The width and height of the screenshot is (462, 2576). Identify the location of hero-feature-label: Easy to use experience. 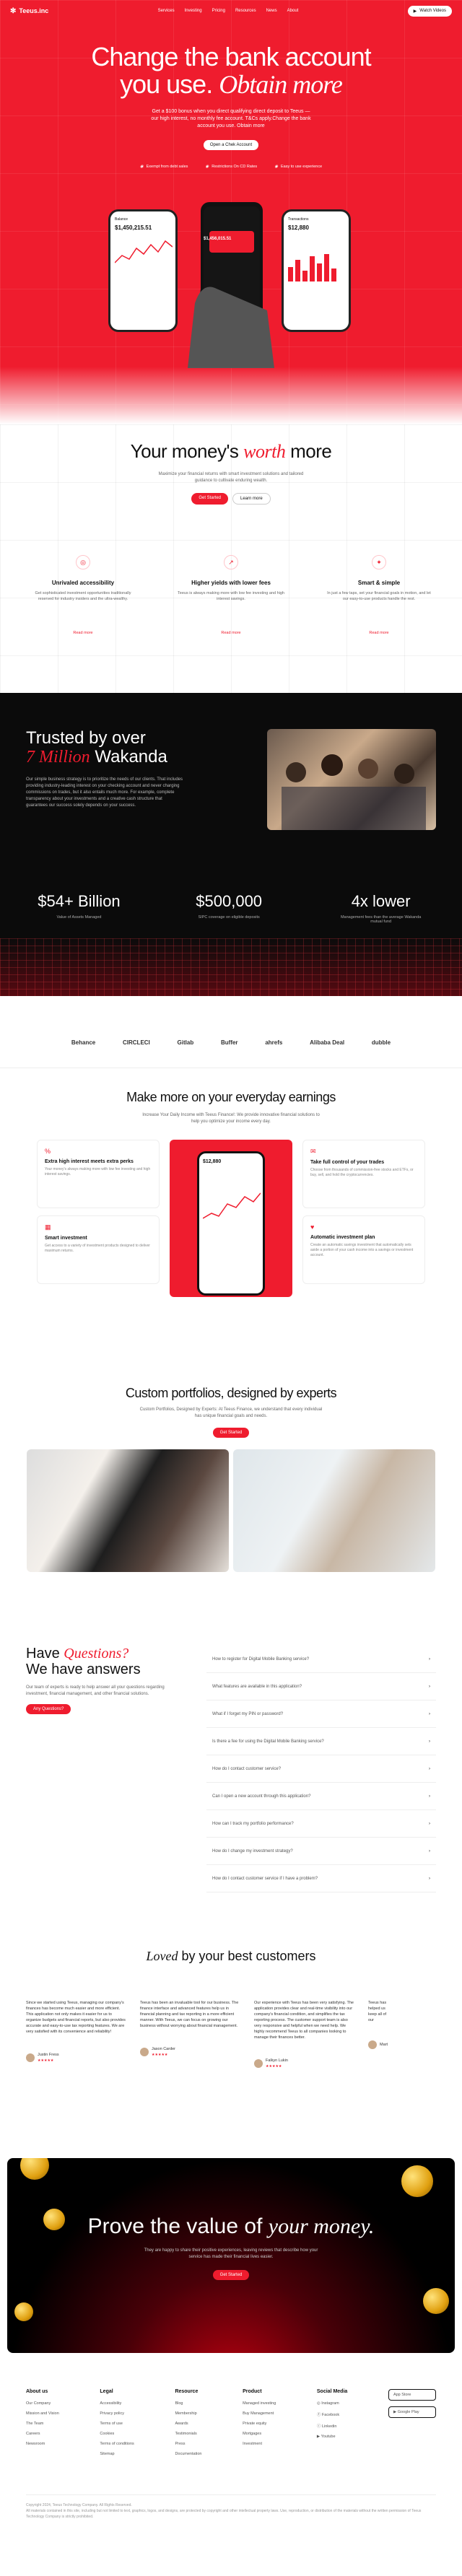
(302, 167).